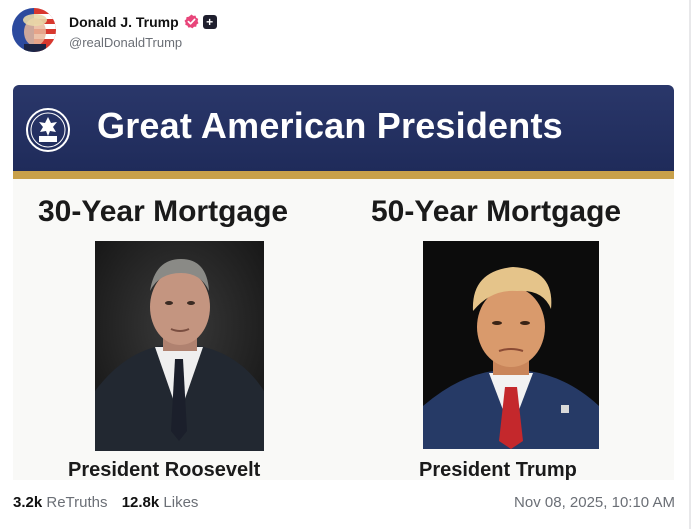  I want to click on author-handle: @realDonaldTrump, so click(143, 42).